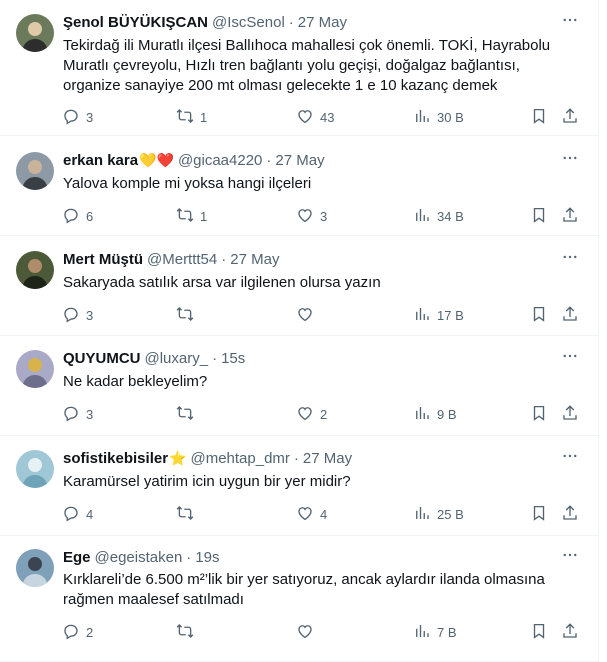 This screenshot has height=662, width=607. Describe the element at coordinates (220, 160) in the screenshot. I see `user-handle: @gicaa4220` at that location.